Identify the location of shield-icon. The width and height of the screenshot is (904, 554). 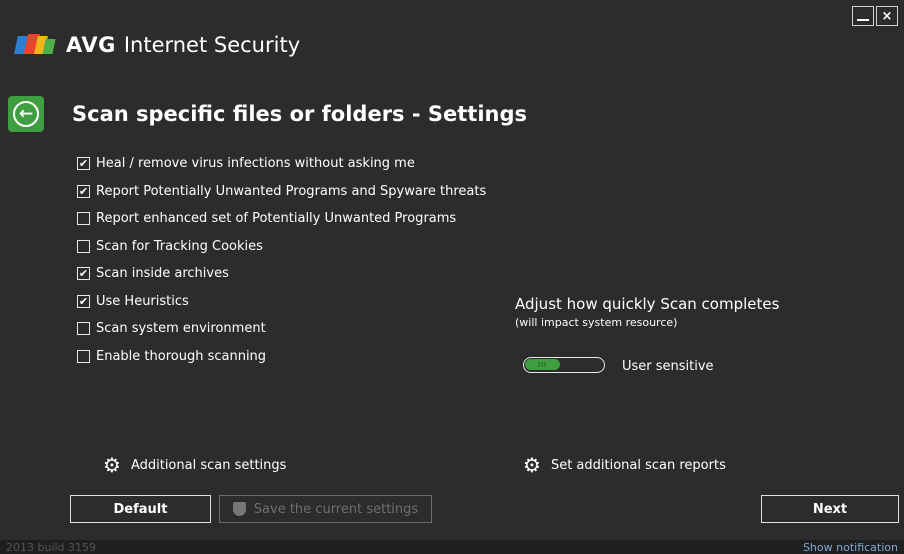
(239, 509).